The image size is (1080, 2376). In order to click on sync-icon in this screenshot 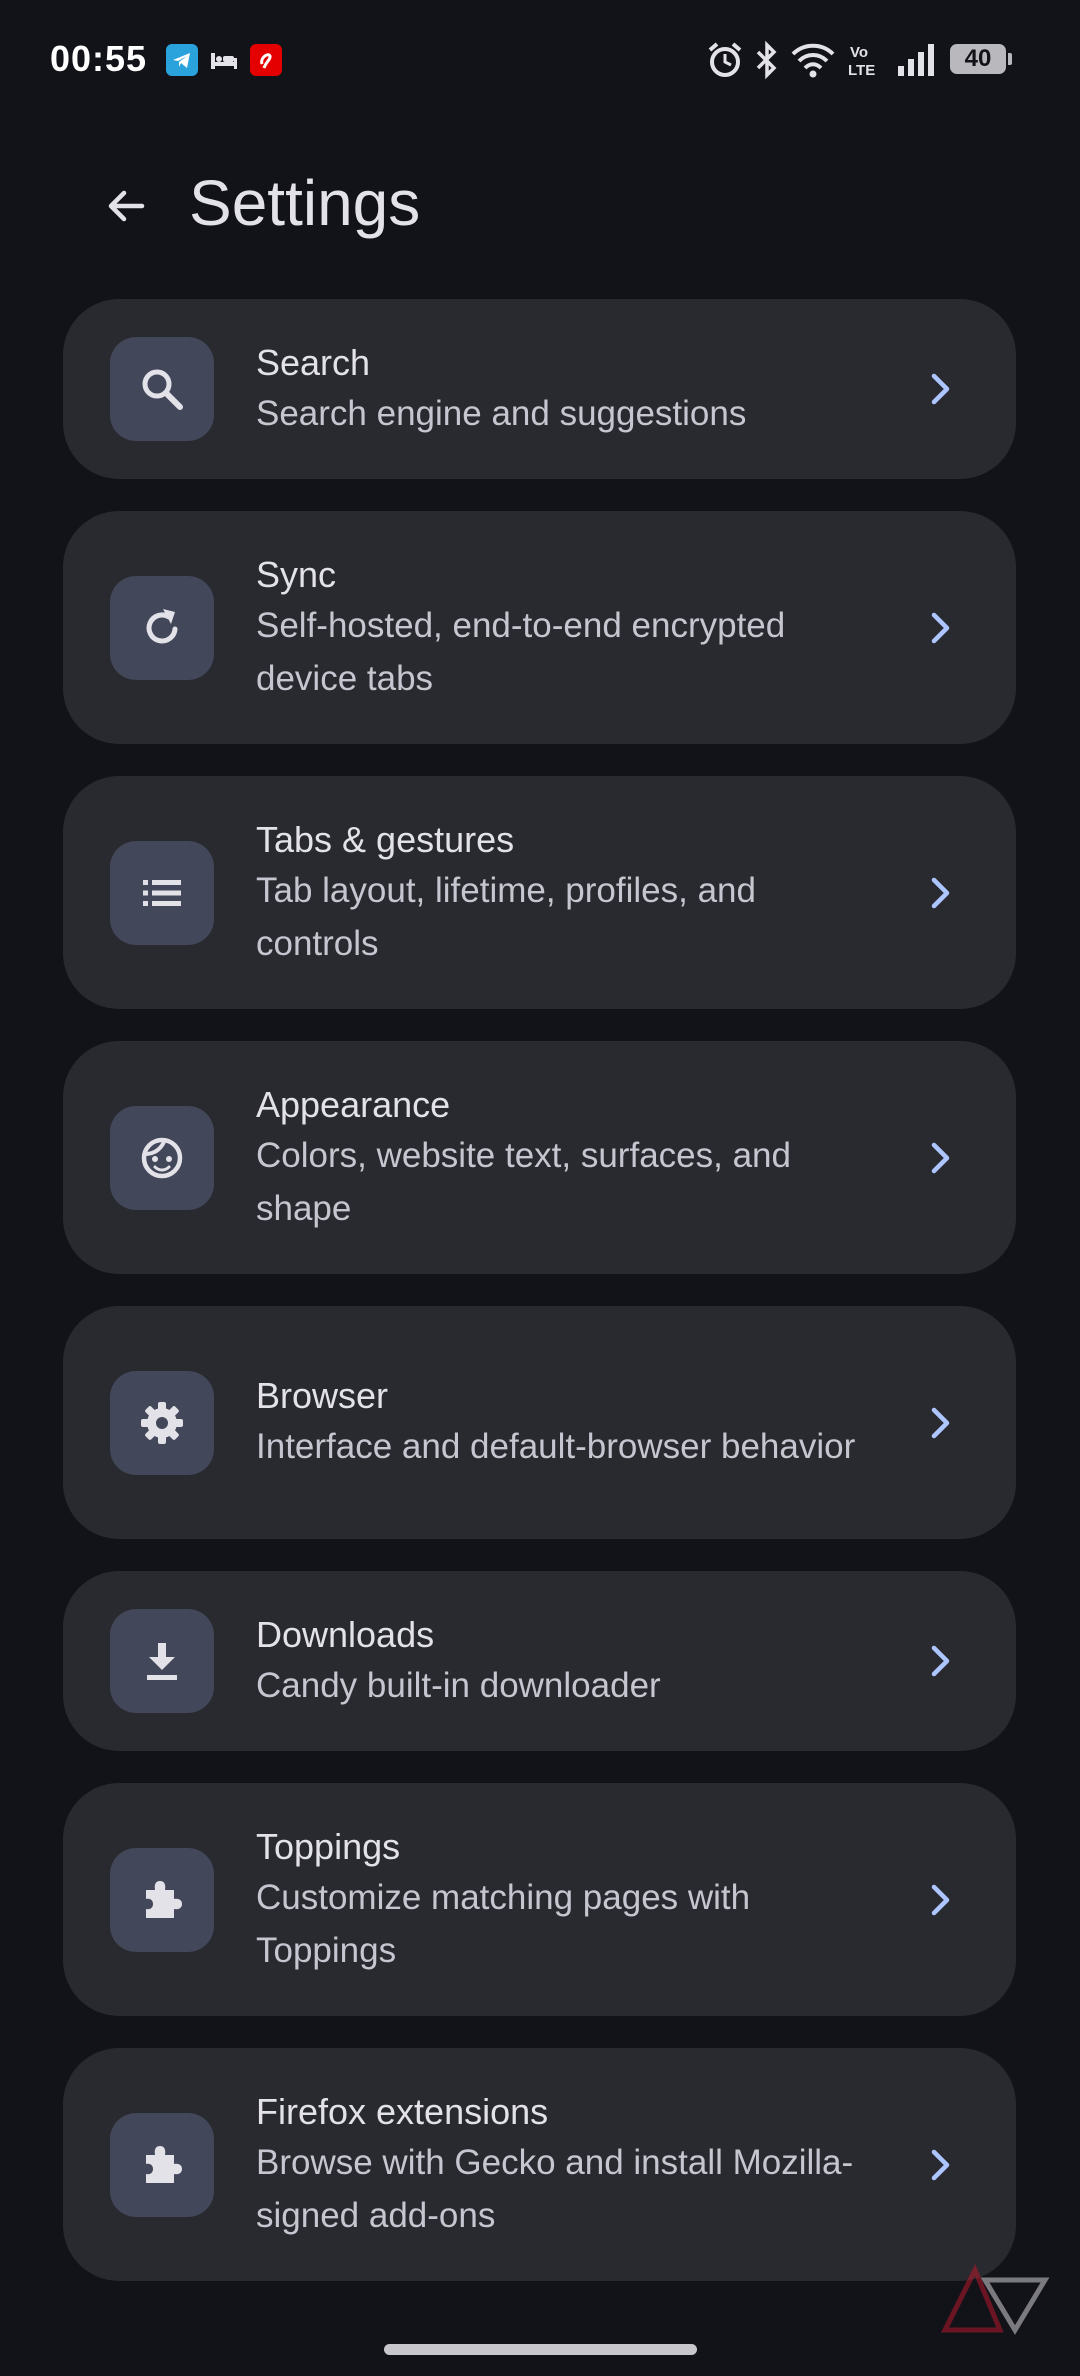, I will do `click(162, 625)`.